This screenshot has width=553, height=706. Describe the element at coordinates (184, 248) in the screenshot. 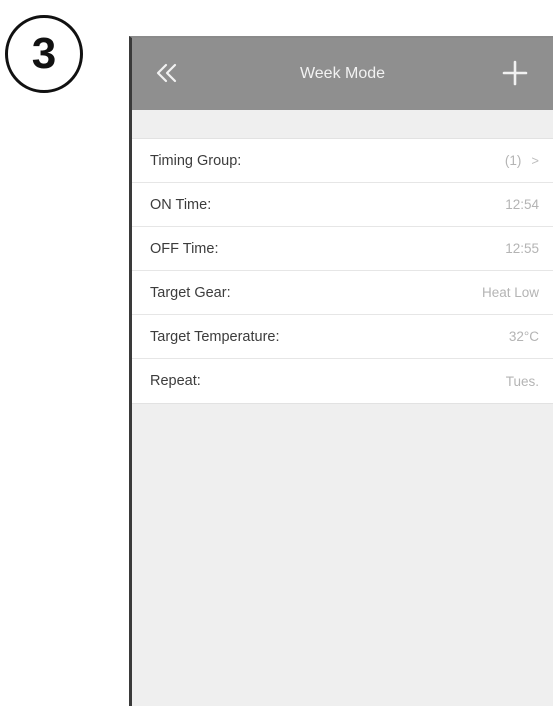

I see `off-time-label: OFF Time:` at that location.